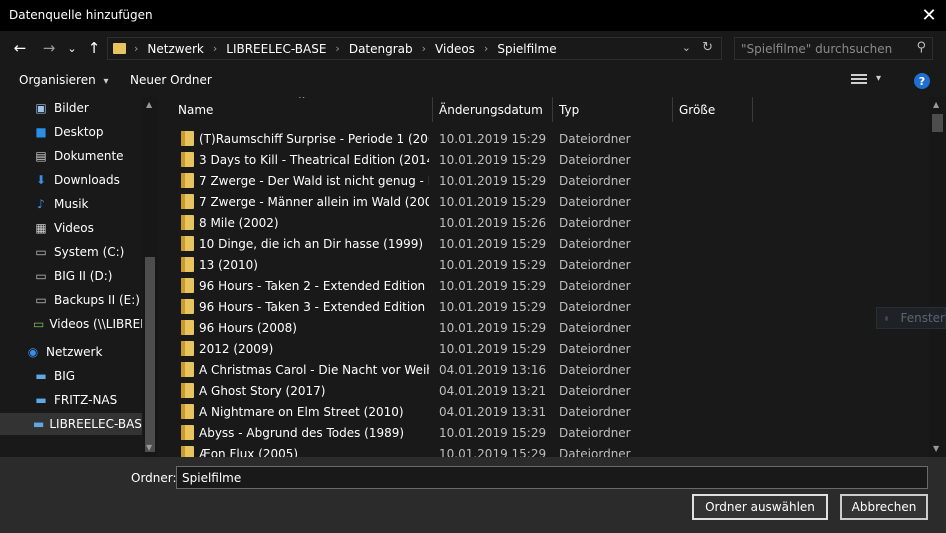 The width and height of the screenshot is (946, 533). I want to click on close-icon: ✕, so click(929, 15).